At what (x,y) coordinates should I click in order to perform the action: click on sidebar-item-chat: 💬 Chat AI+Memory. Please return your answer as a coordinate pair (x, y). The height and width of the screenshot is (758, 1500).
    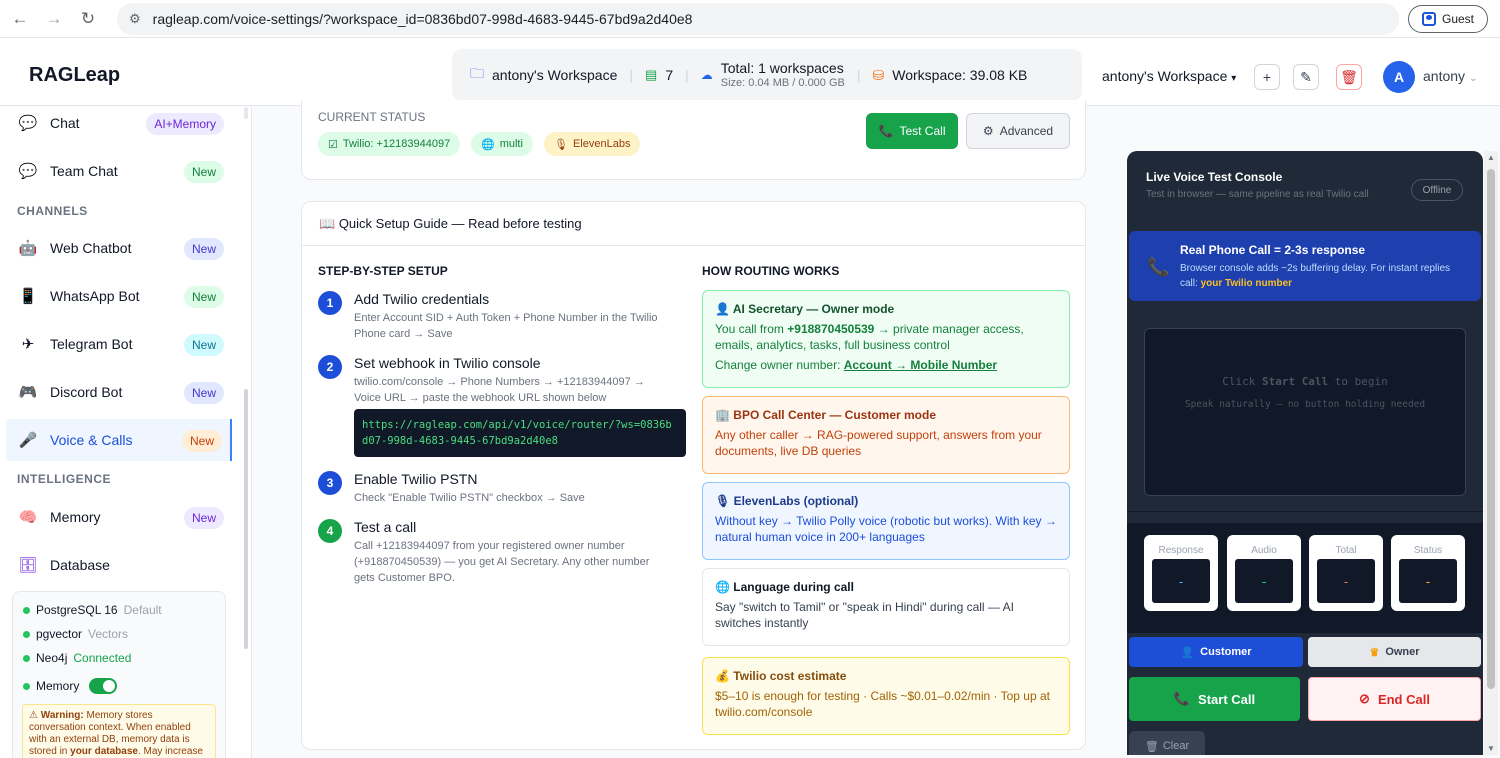
    Looking at the image, I should click on (119, 125).